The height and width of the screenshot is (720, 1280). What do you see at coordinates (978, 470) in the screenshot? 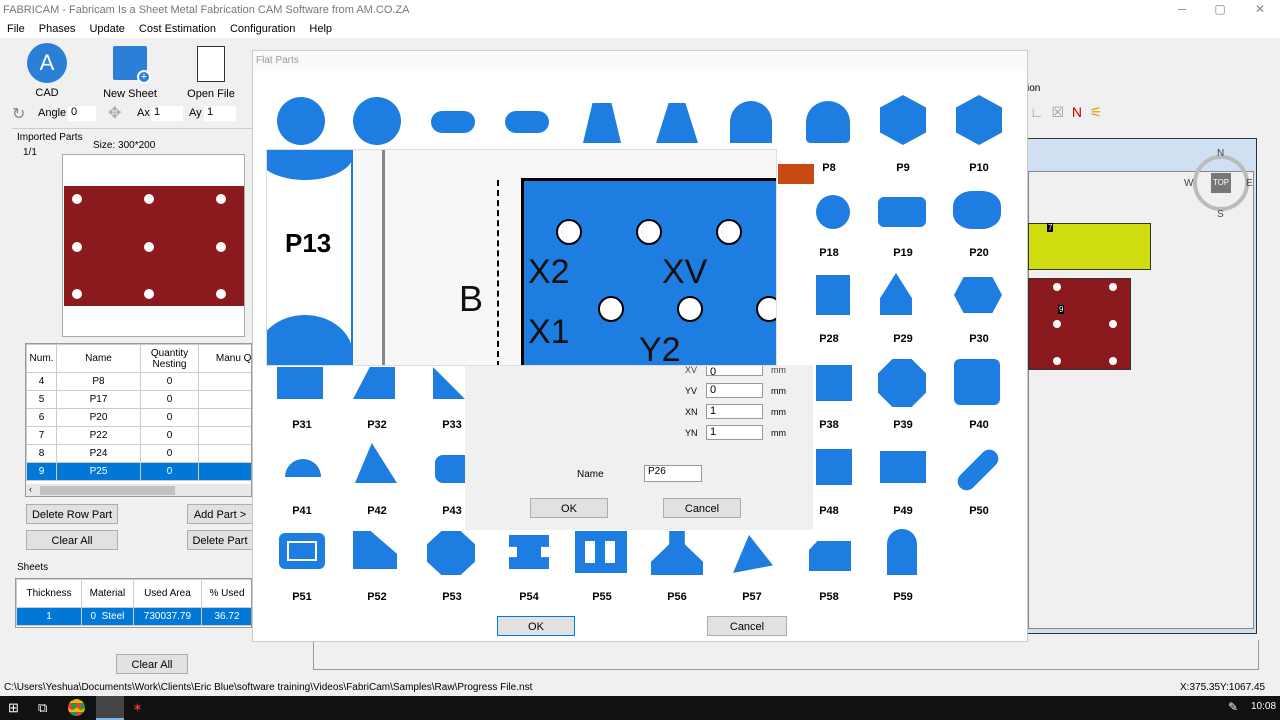
I see `part-shape-p50` at bounding box center [978, 470].